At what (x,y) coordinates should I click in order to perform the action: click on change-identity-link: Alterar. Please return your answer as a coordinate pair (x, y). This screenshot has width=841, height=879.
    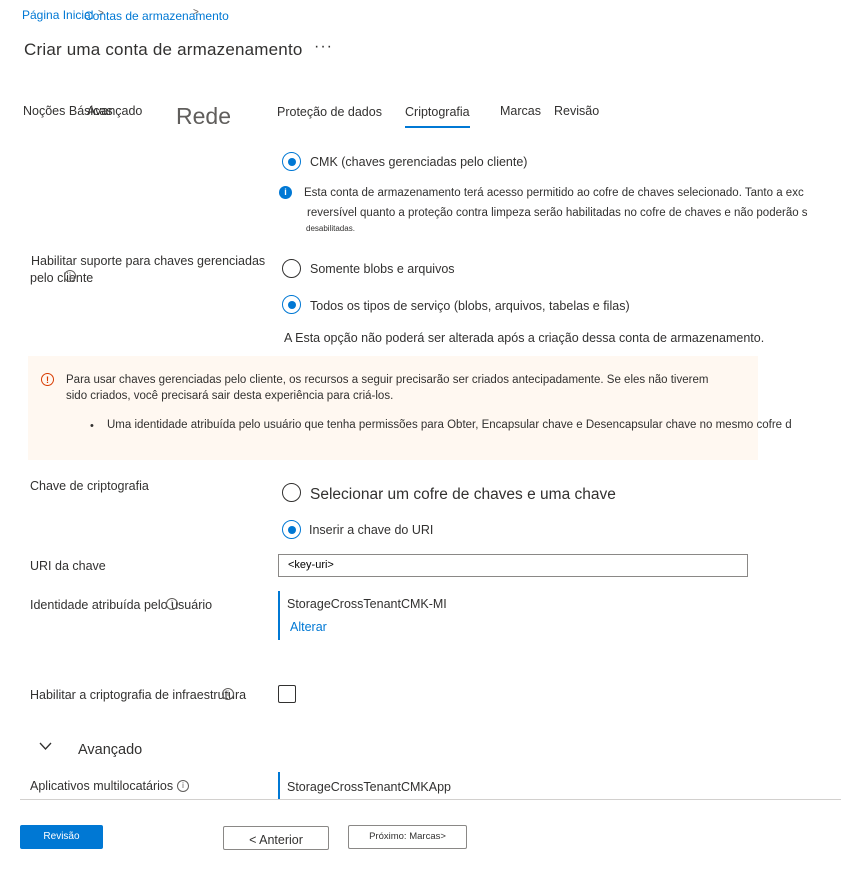
    Looking at the image, I should click on (308, 627).